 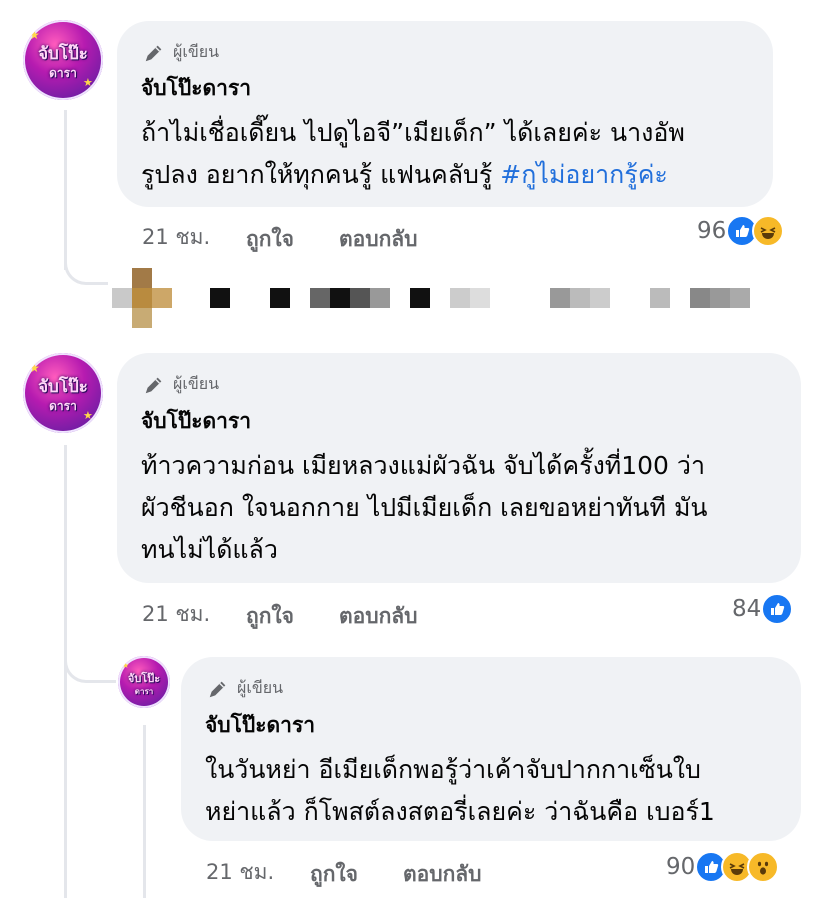 What do you see at coordinates (144, 682) in the screenshot?
I see `avatar: ★ จับโป๊ะ ดารา` at bounding box center [144, 682].